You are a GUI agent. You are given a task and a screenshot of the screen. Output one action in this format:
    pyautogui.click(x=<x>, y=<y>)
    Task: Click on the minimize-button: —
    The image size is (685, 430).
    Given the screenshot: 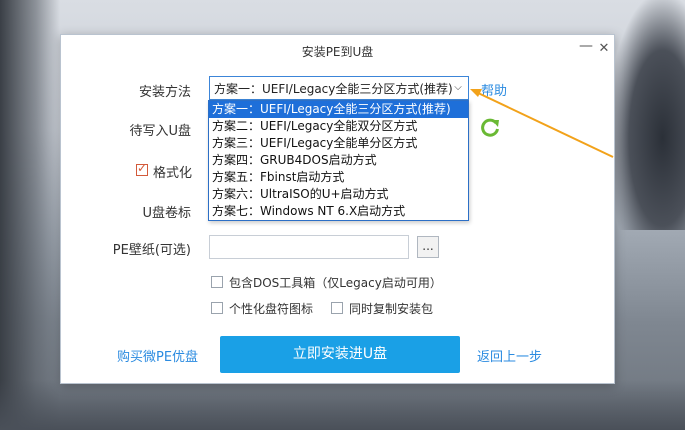 What is the action you would take?
    pyautogui.click(x=586, y=46)
    